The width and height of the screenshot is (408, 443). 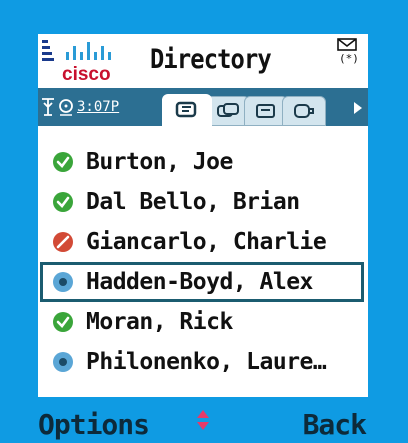 I want to click on contact-name: Hadden-Boyd, Alex, so click(x=199, y=282).